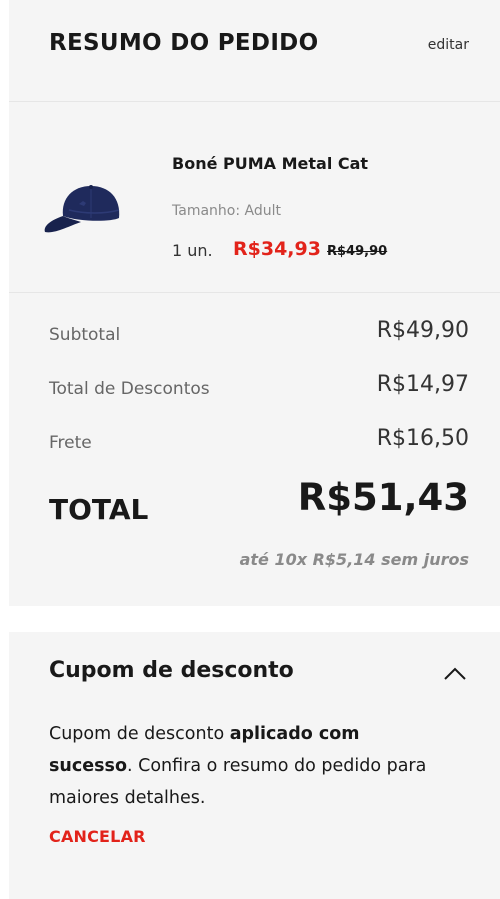 This screenshot has height=899, width=500. What do you see at coordinates (354, 559) in the screenshot?
I see `installments-text: até 10x R$5,14 sem juros` at bounding box center [354, 559].